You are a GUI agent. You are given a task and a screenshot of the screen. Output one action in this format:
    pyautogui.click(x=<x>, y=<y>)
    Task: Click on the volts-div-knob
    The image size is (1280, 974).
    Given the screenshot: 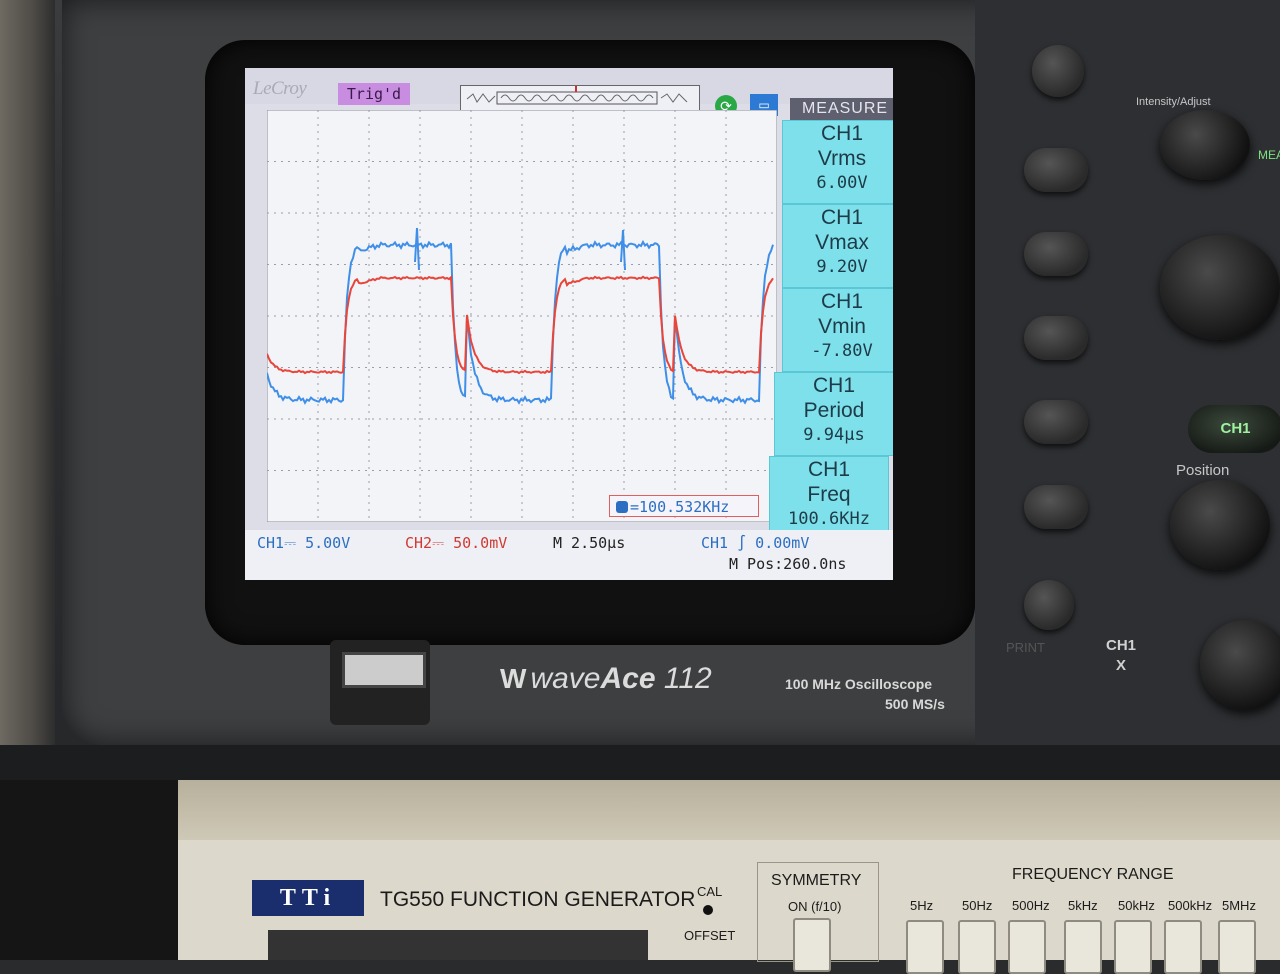 What is the action you would take?
    pyautogui.click(x=1220, y=287)
    